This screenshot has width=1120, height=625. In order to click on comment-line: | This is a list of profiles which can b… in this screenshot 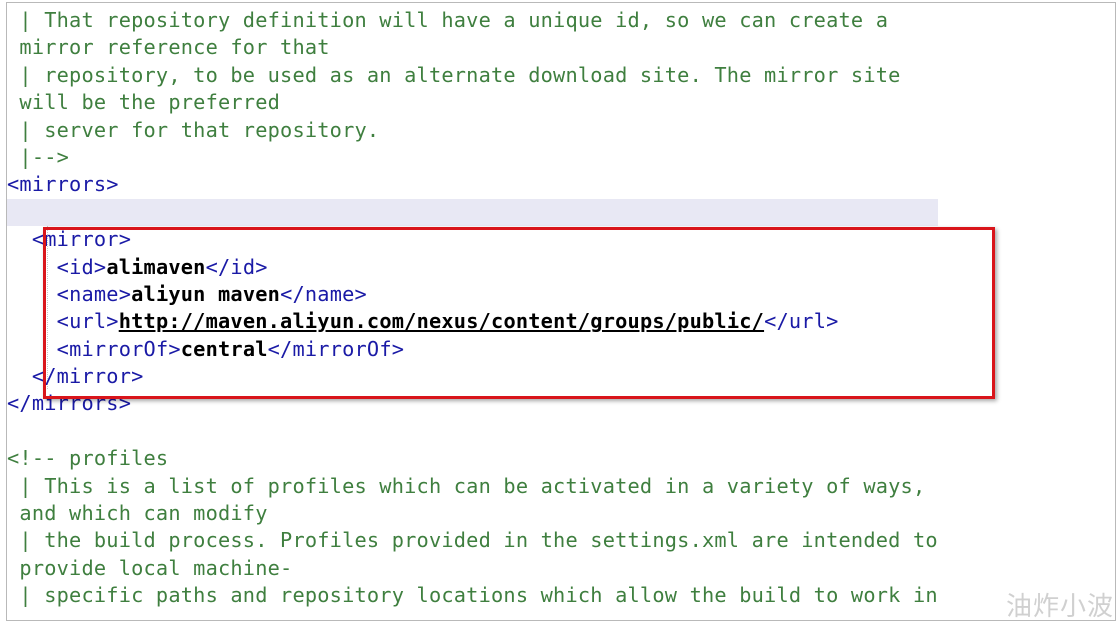, I will do `click(472, 486)`.